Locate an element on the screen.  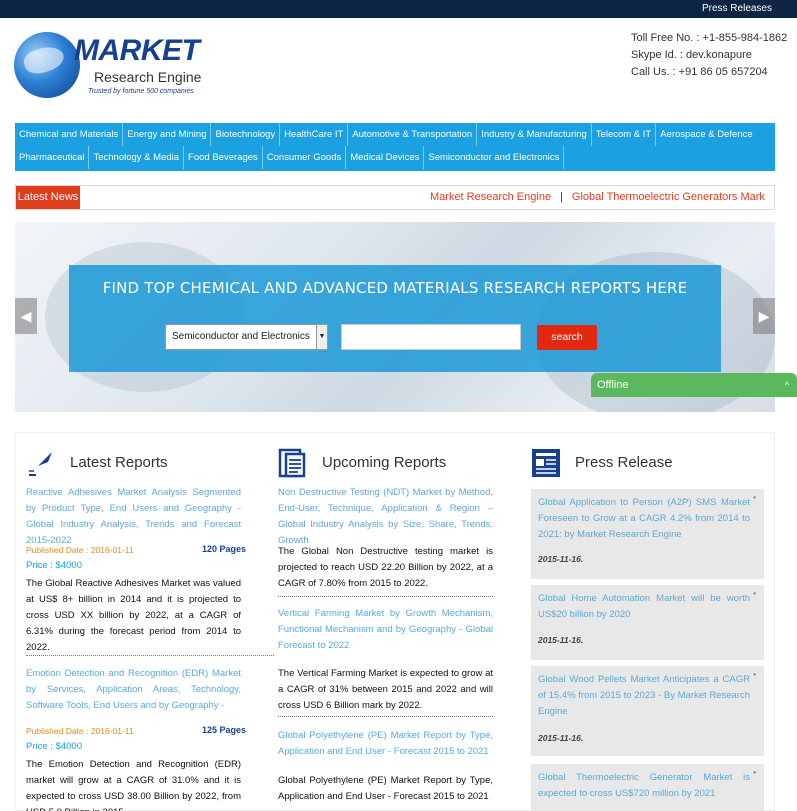
chevron-up-icon: ^ is located at coordinates (787, 385).